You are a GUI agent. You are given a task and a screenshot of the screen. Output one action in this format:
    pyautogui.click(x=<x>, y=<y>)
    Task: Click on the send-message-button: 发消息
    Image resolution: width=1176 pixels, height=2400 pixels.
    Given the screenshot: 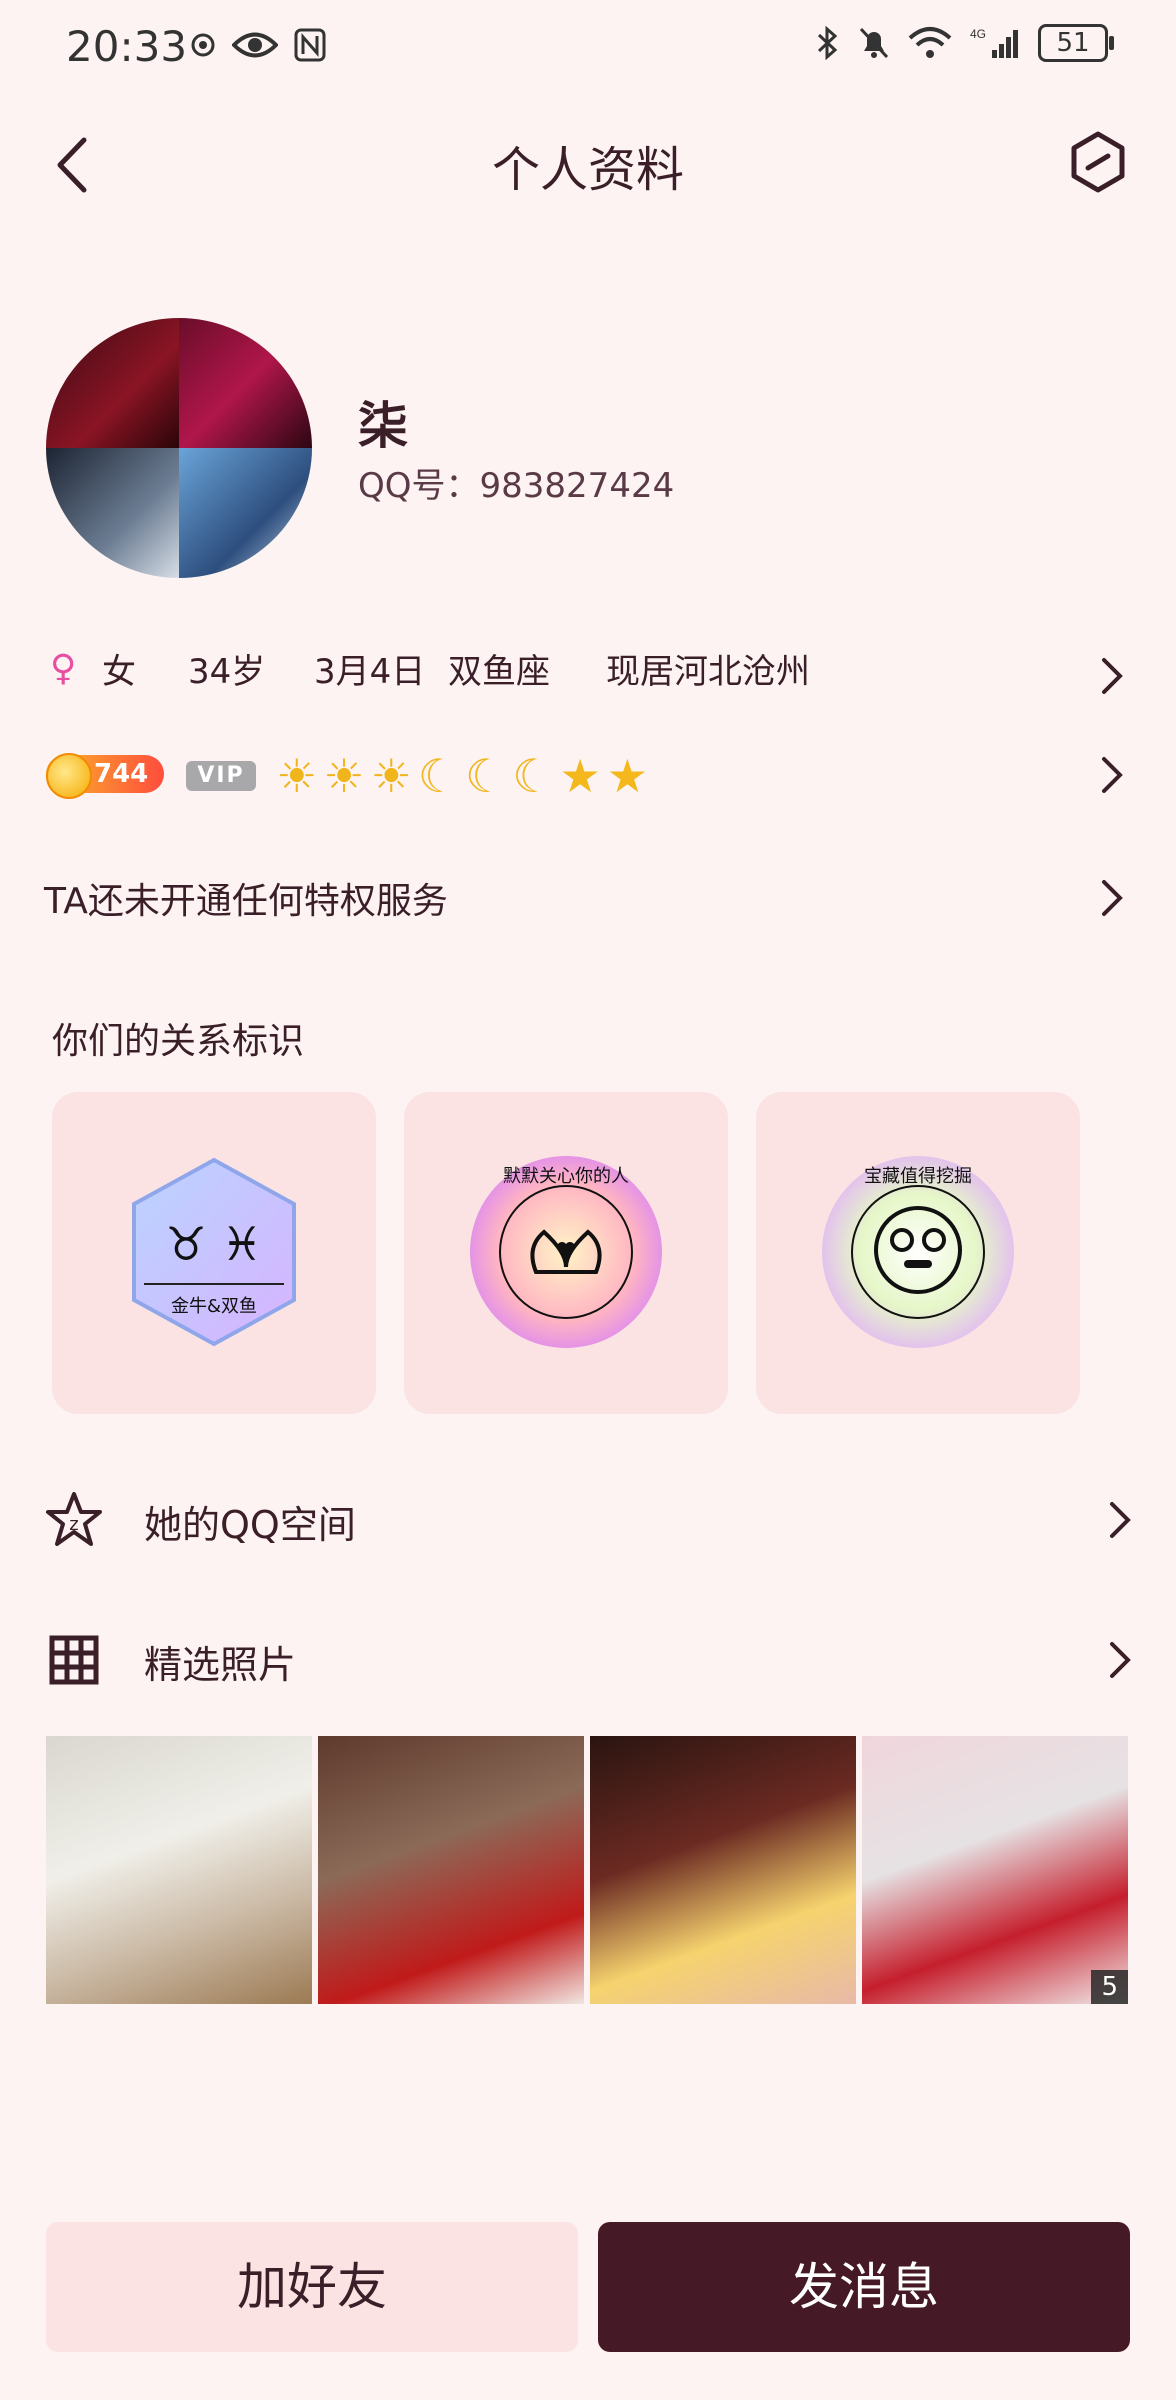 What is the action you would take?
    pyautogui.click(x=864, y=2287)
    